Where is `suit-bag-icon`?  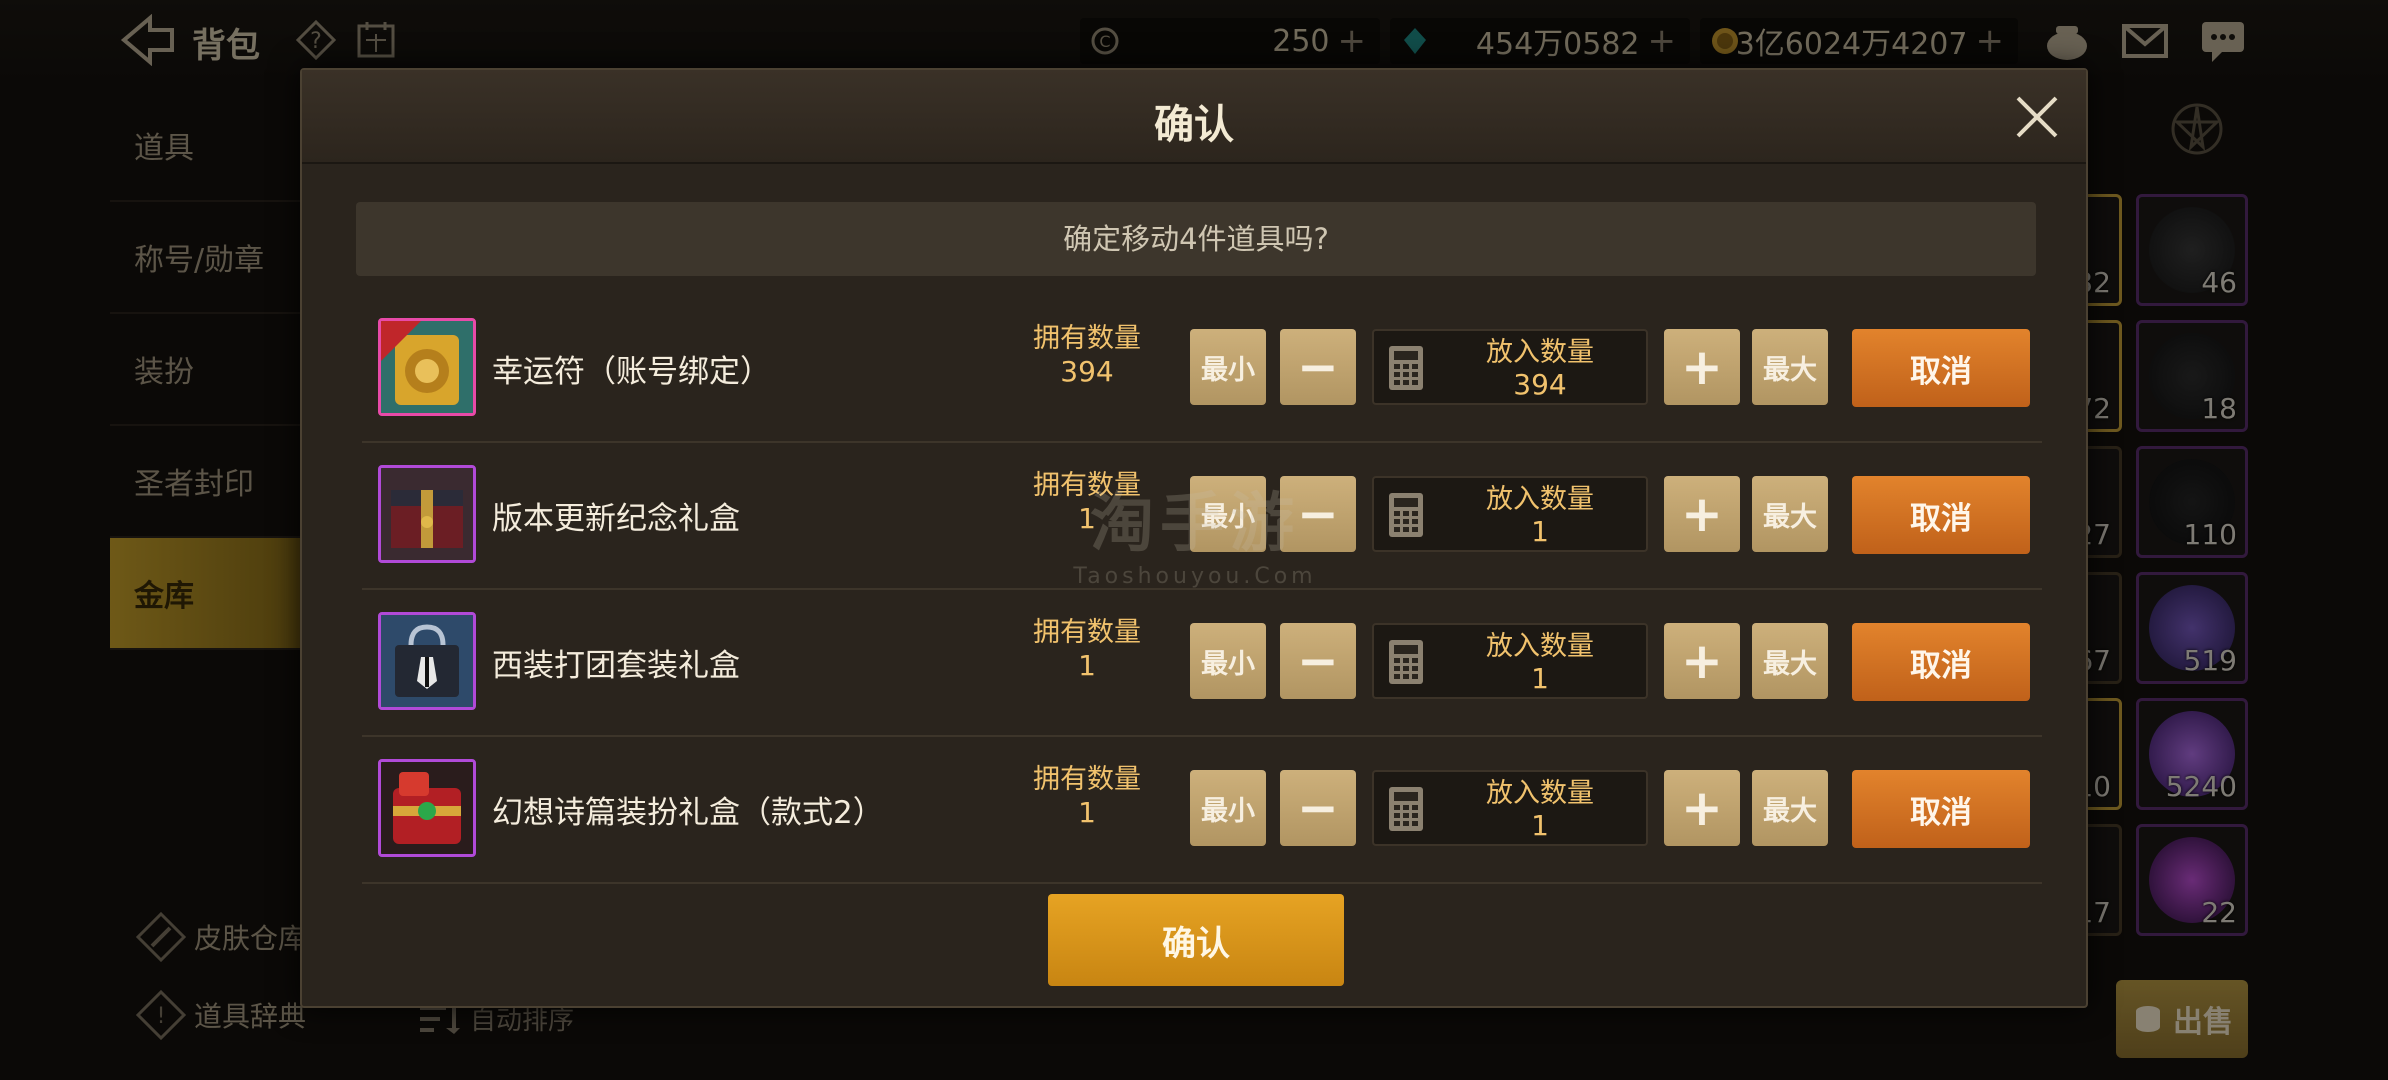
suit-bag-icon is located at coordinates (427, 661).